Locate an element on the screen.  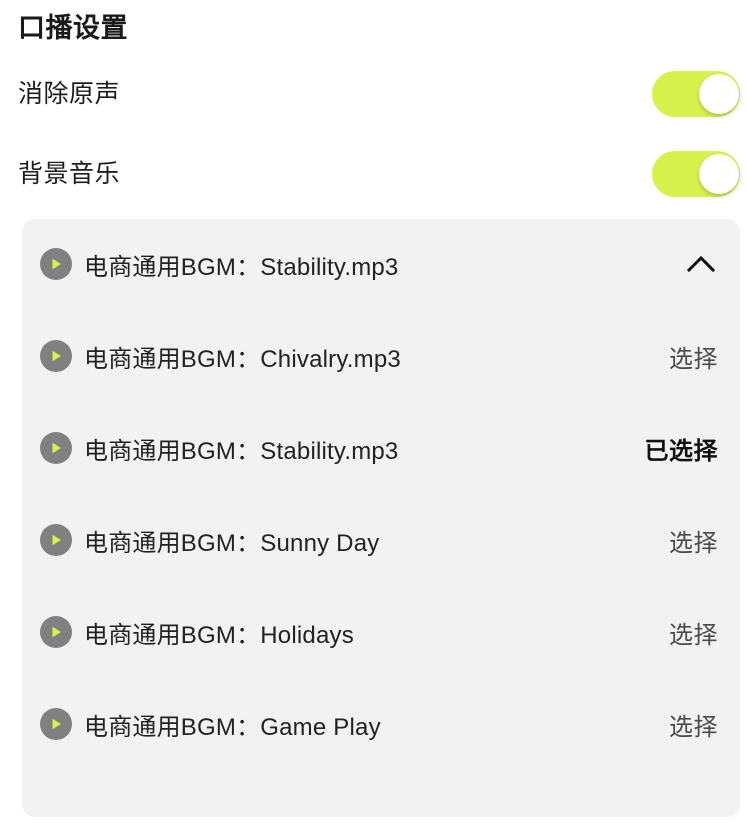
page-title: 口播设置 is located at coordinates (73, 28).